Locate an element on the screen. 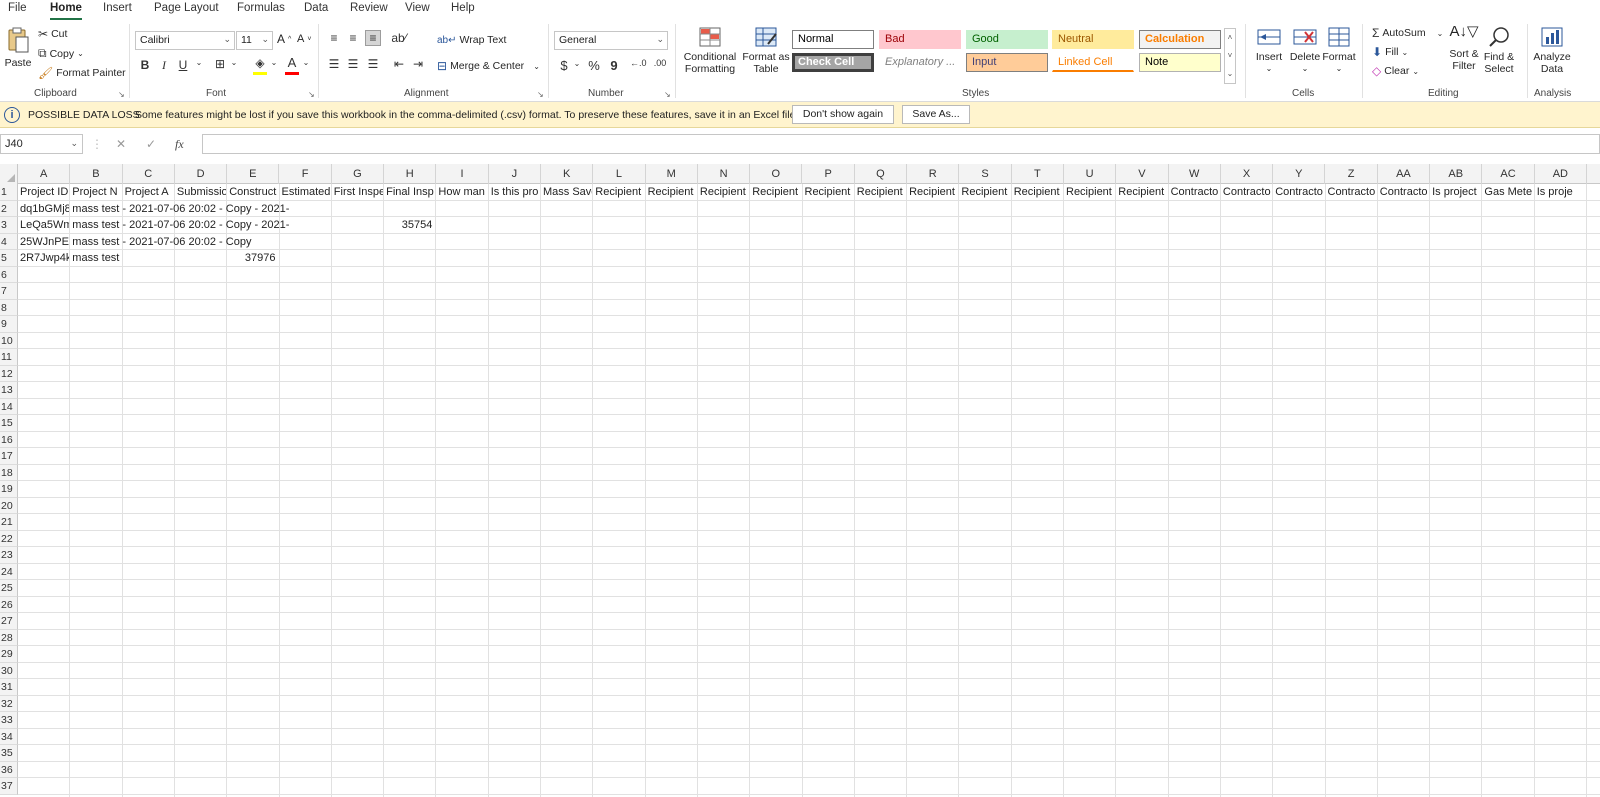 This screenshot has width=1600, height=797. column-header-x: X is located at coordinates (1247, 174).